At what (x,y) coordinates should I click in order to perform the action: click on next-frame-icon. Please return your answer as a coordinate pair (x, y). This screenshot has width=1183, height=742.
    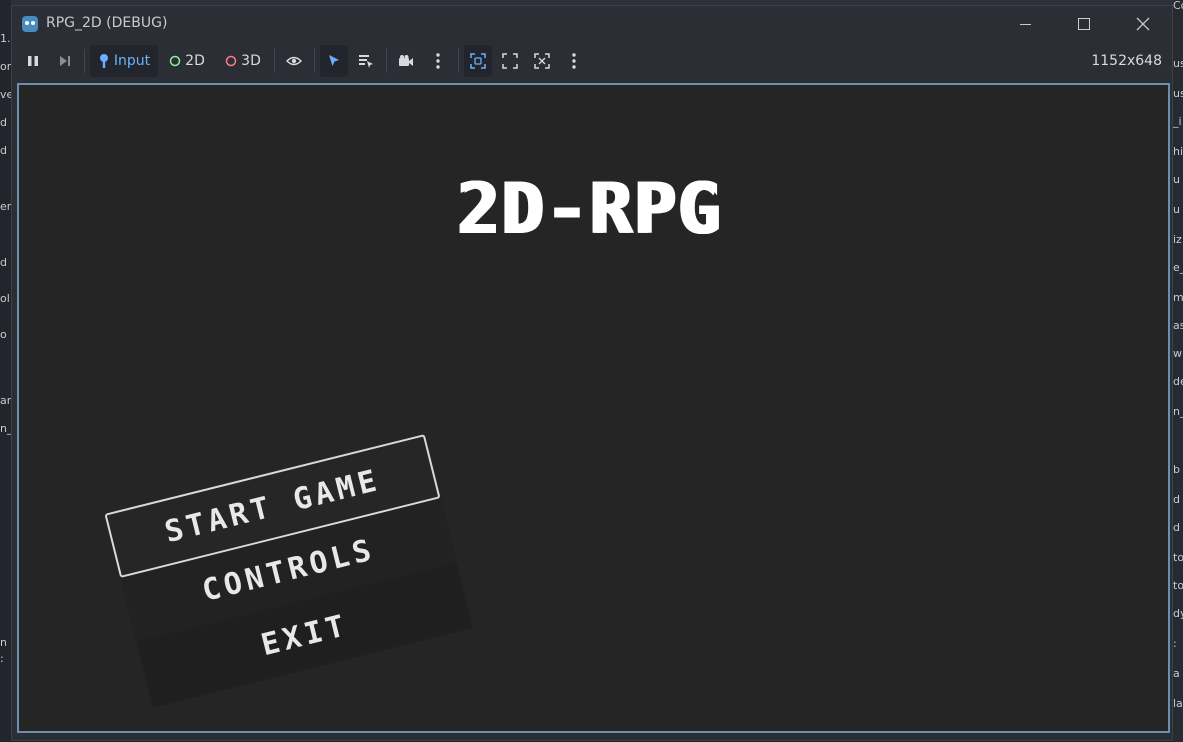
    Looking at the image, I should click on (65, 61).